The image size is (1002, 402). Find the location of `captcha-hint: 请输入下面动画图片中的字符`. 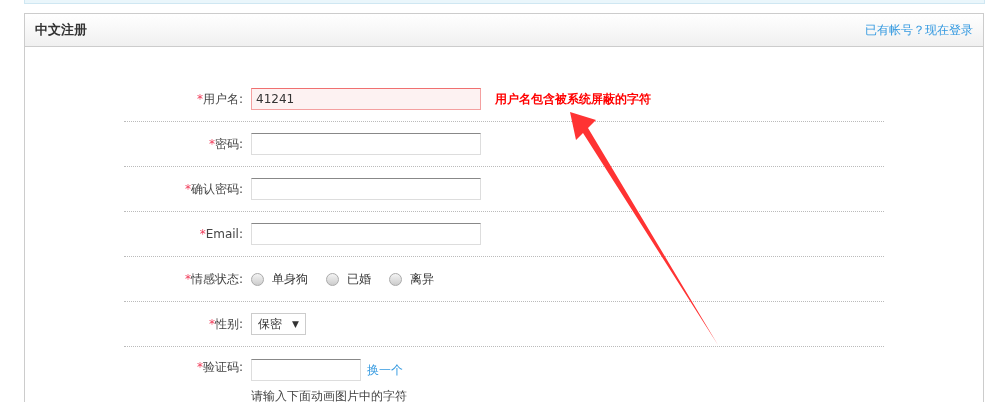

captcha-hint: 请输入下面动画图片中的字符 is located at coordinates (329, 395).